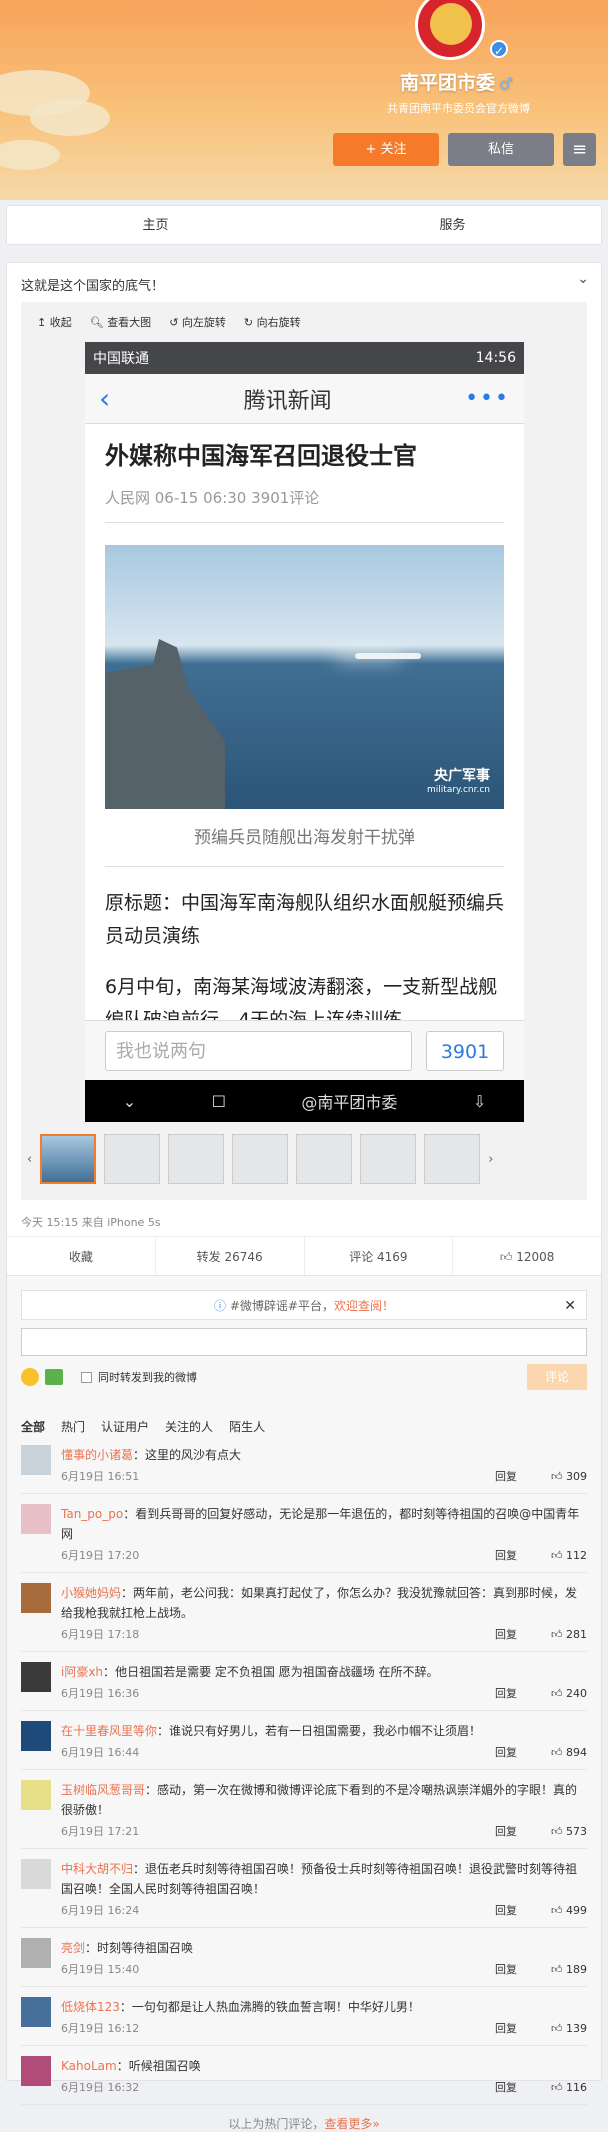 Image resolution: width=608 pixels, height=2132 pixels. What do you see at coordinates (120, 322) in the screenshot?
I see `view-large-button: 🔍︎ 查看大图` at bounding box center [120, 322].